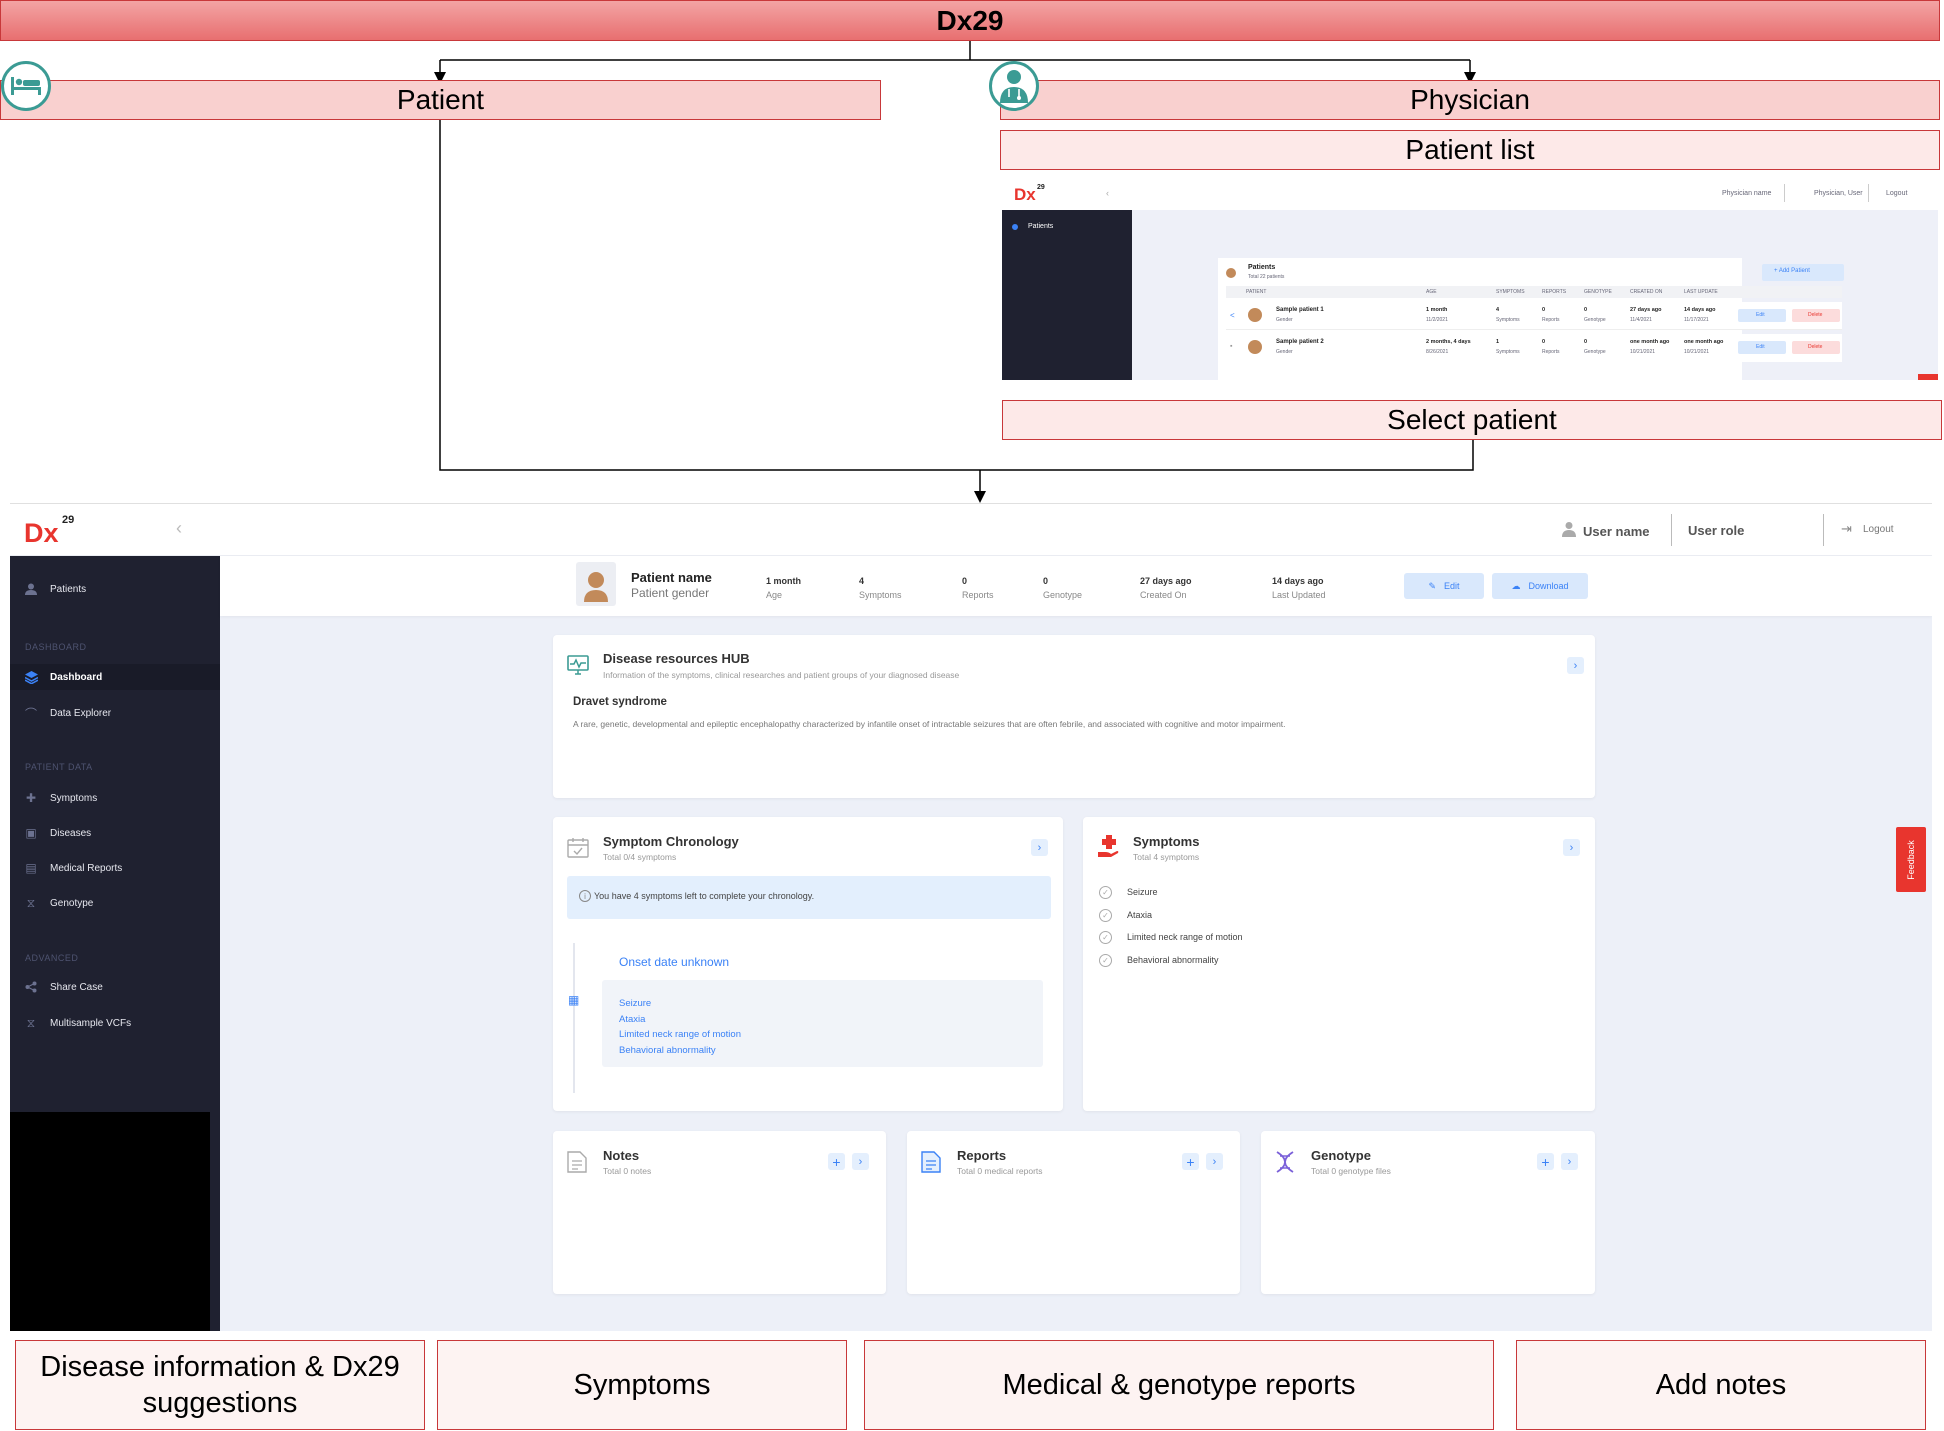 Image resolution: width=1944 pixels, height=1431 pixels. I want to click on pl-logout: Logout, so click(1896, 193).